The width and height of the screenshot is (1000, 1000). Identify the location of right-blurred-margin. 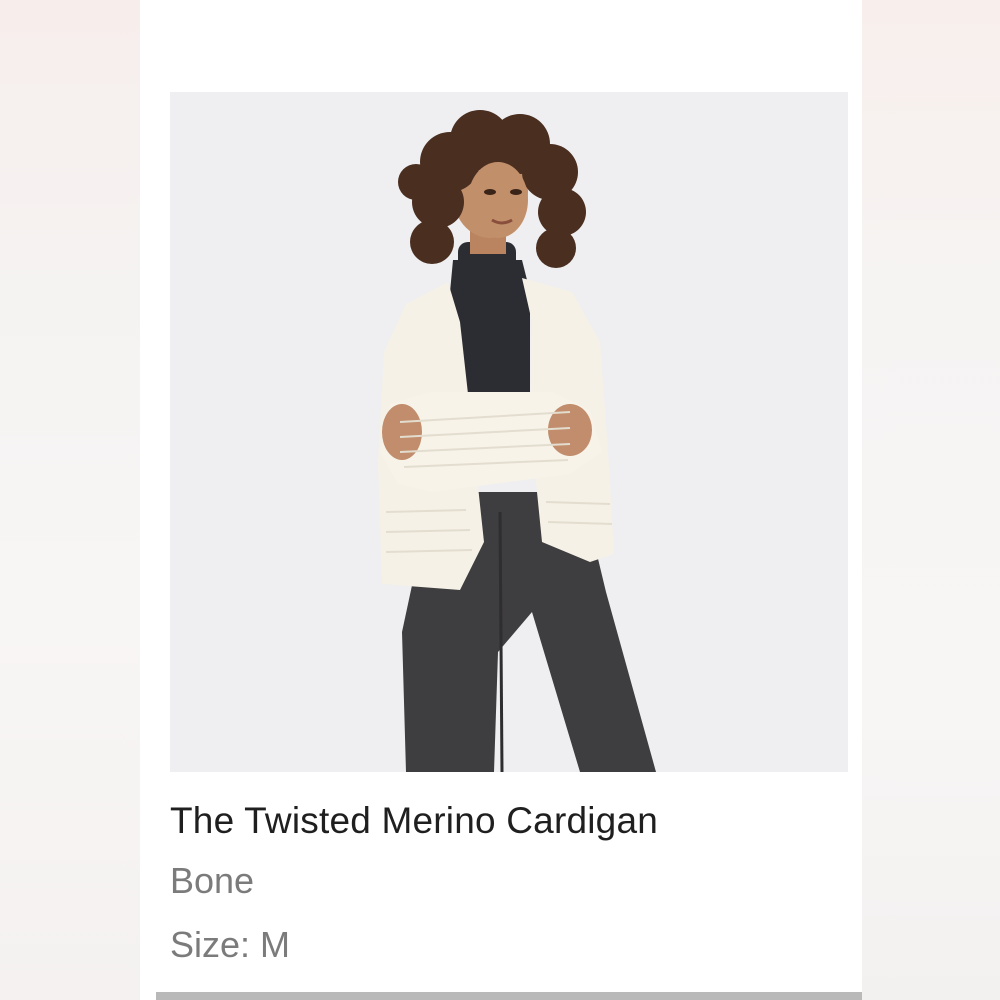
(931, 500).